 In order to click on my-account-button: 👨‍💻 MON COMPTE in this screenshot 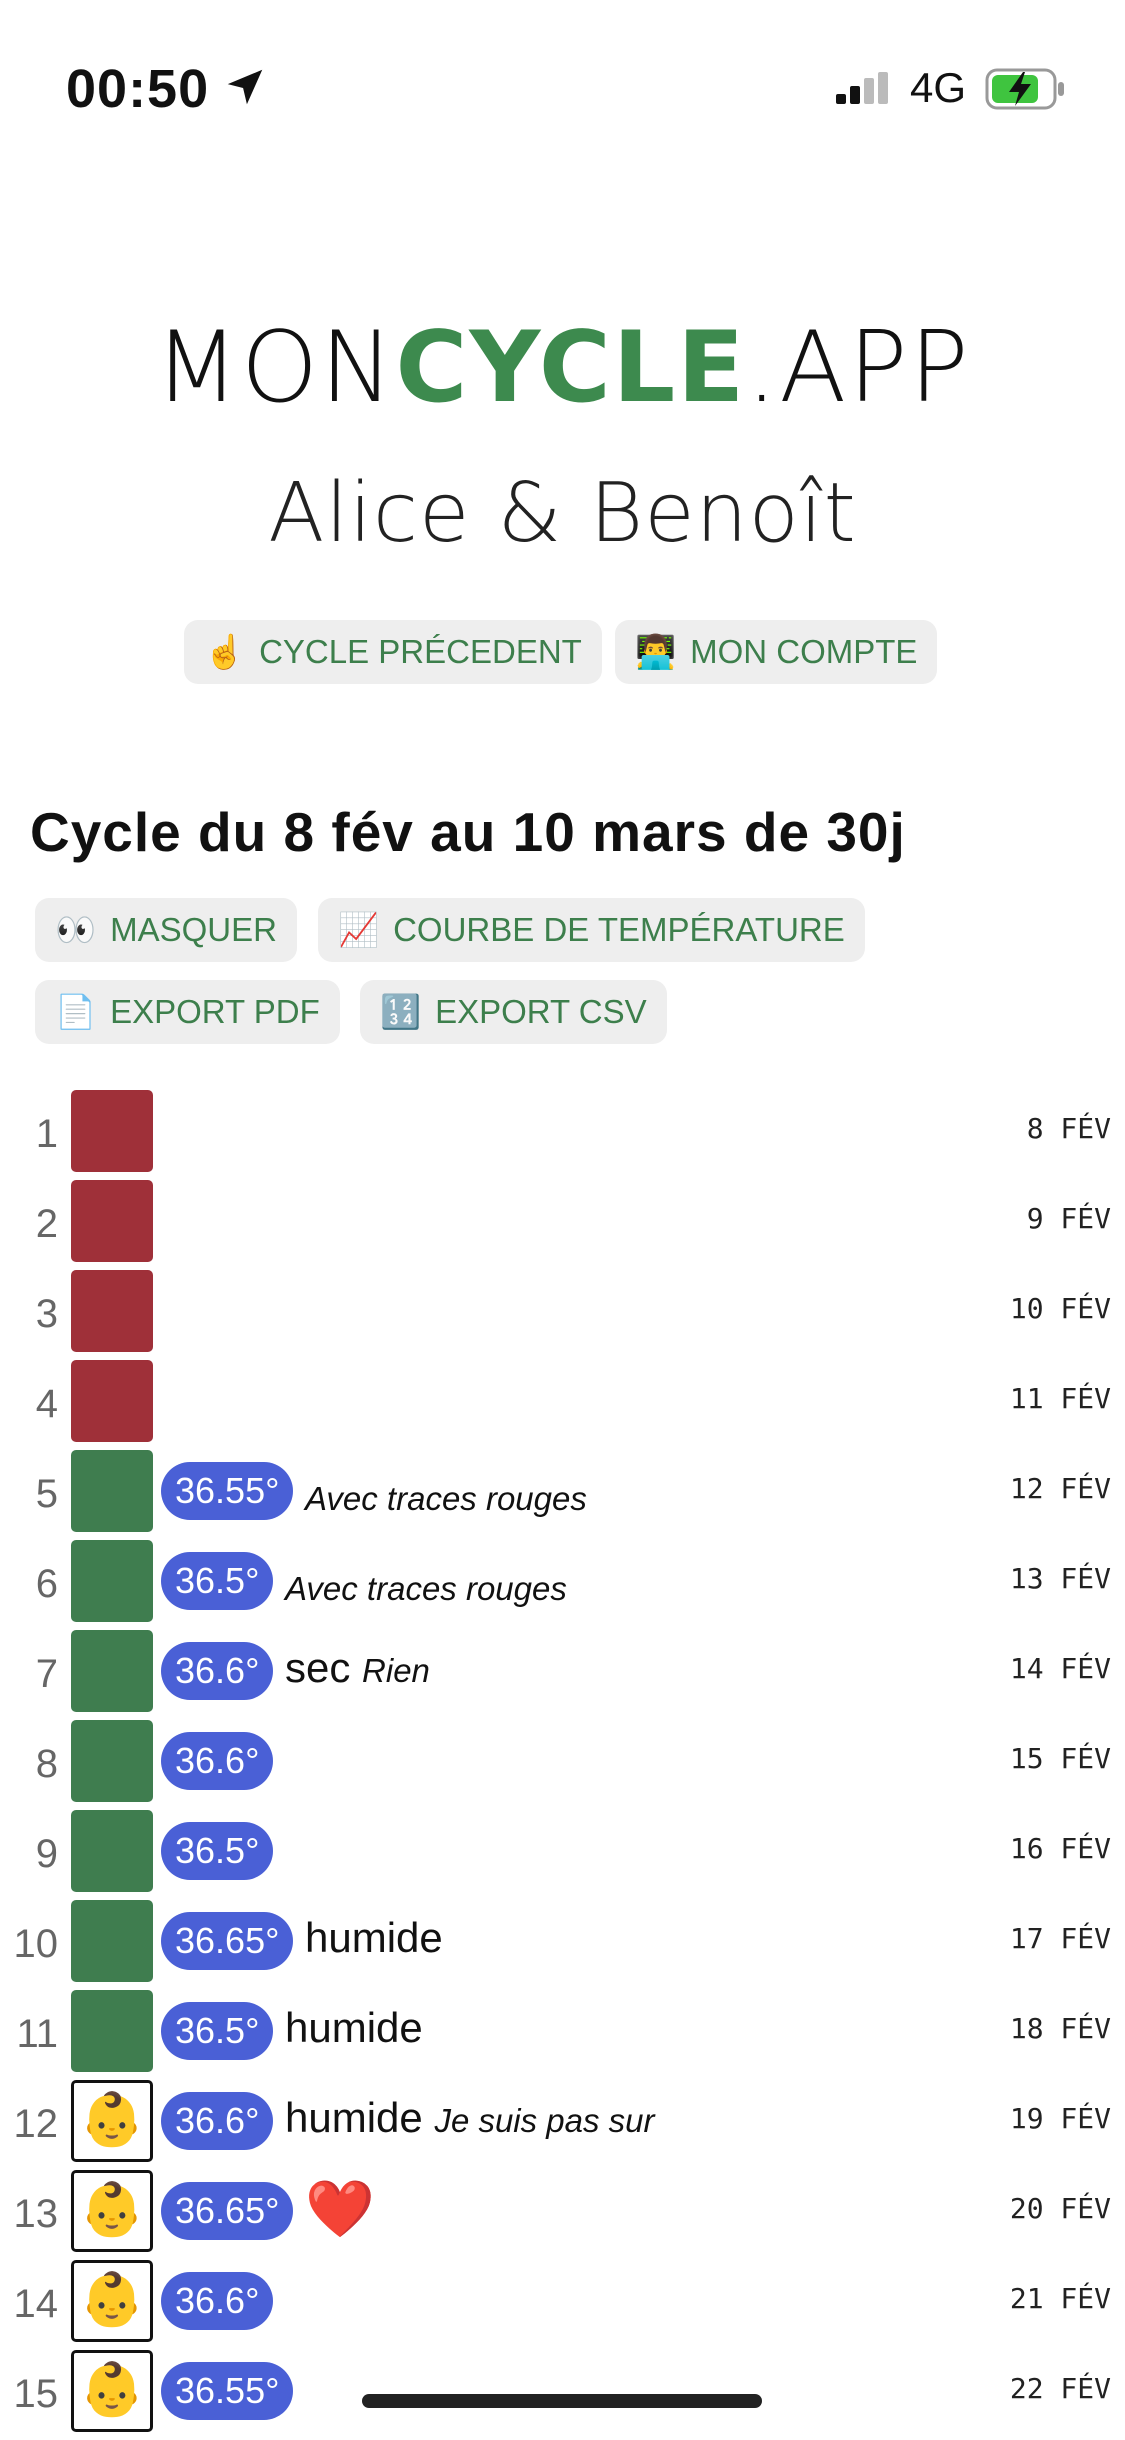, I will do `click(776, 652)`.